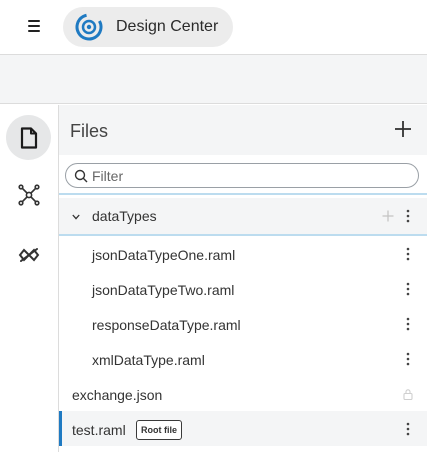  I want to click on file-label: test.raml, so click(99, 430).